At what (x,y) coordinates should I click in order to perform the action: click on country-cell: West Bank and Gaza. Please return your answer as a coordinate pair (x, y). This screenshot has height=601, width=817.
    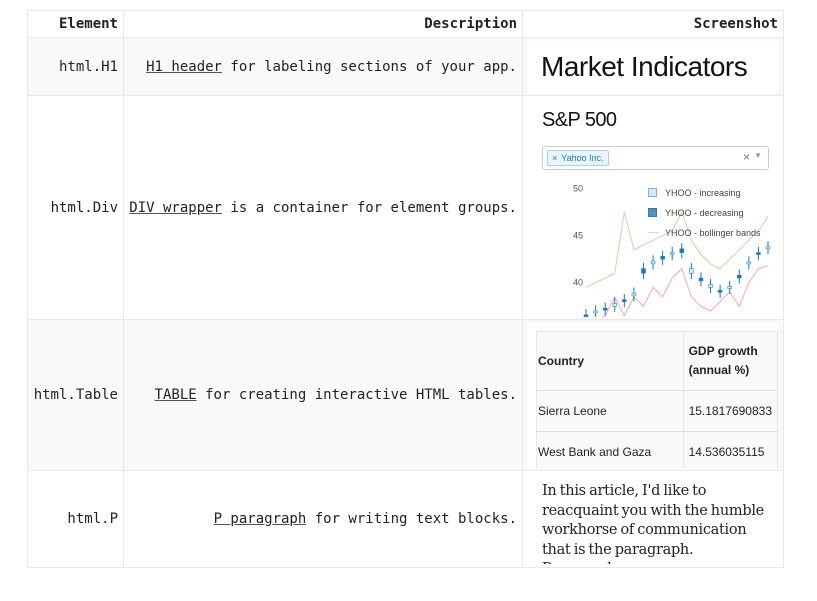
    Looking at the image, I should click on (610, 449).